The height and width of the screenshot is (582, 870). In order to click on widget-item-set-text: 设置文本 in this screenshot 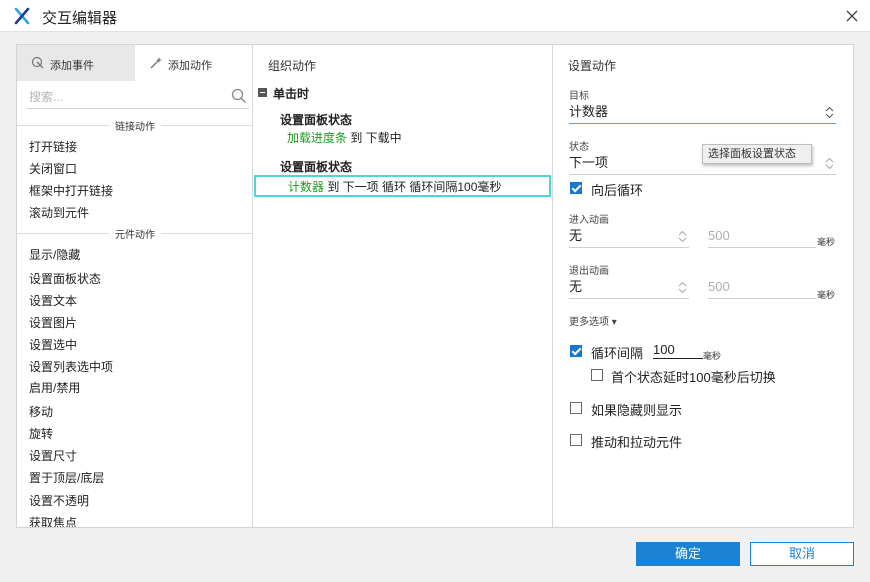, I will do `click(53, 300)`.